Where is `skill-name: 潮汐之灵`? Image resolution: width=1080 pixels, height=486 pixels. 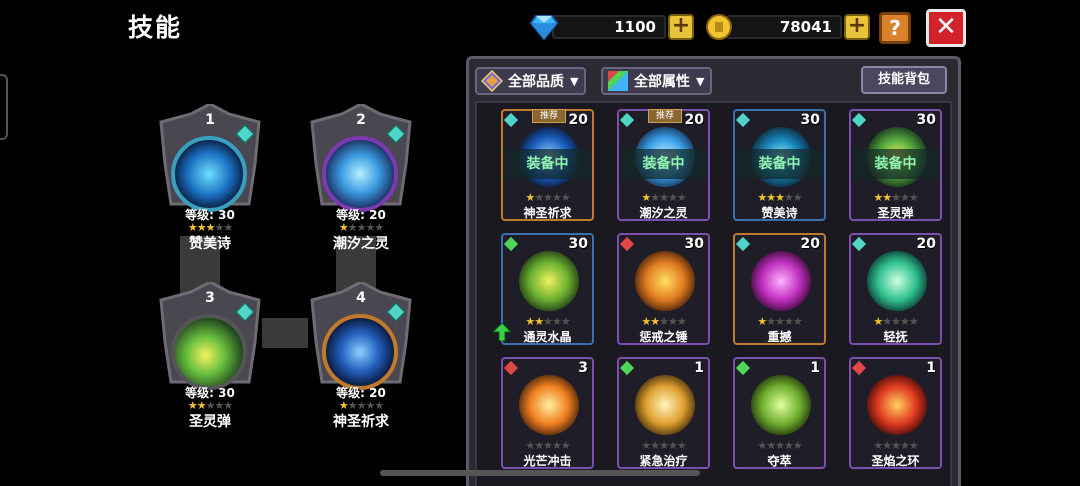
skill-name: 潮汐之灵 is located at coordinates (663, 213).